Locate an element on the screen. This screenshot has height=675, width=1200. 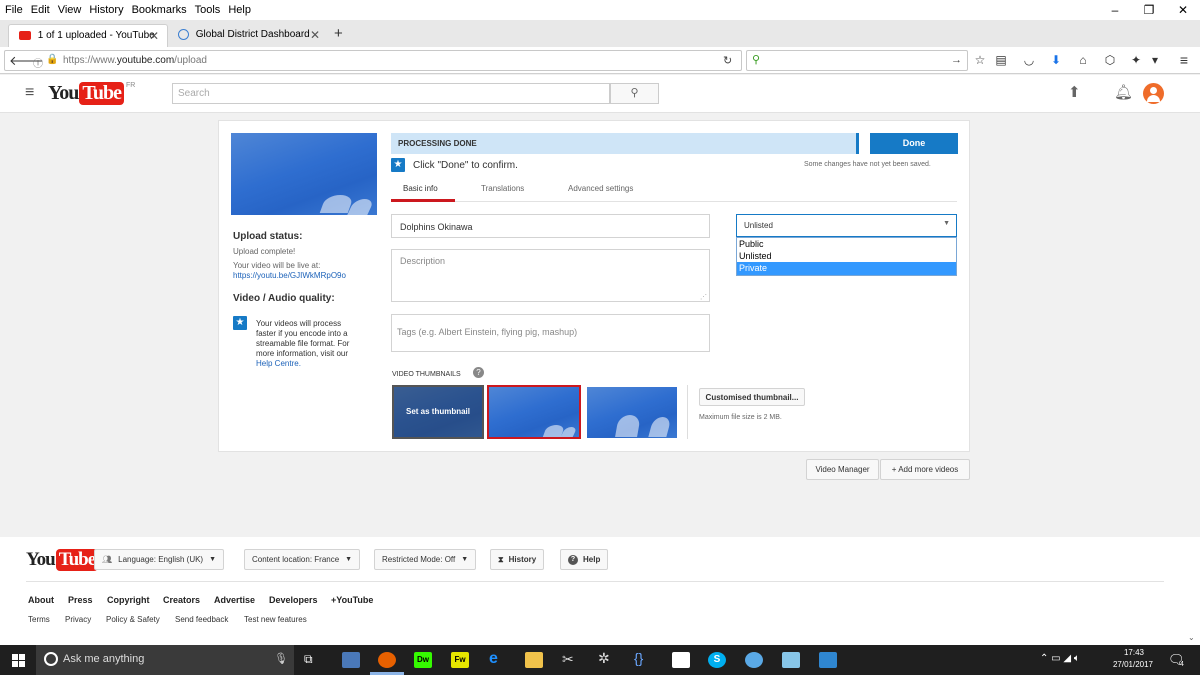
description-textarea: Description ⋰ is located at coordinates (550, 275).